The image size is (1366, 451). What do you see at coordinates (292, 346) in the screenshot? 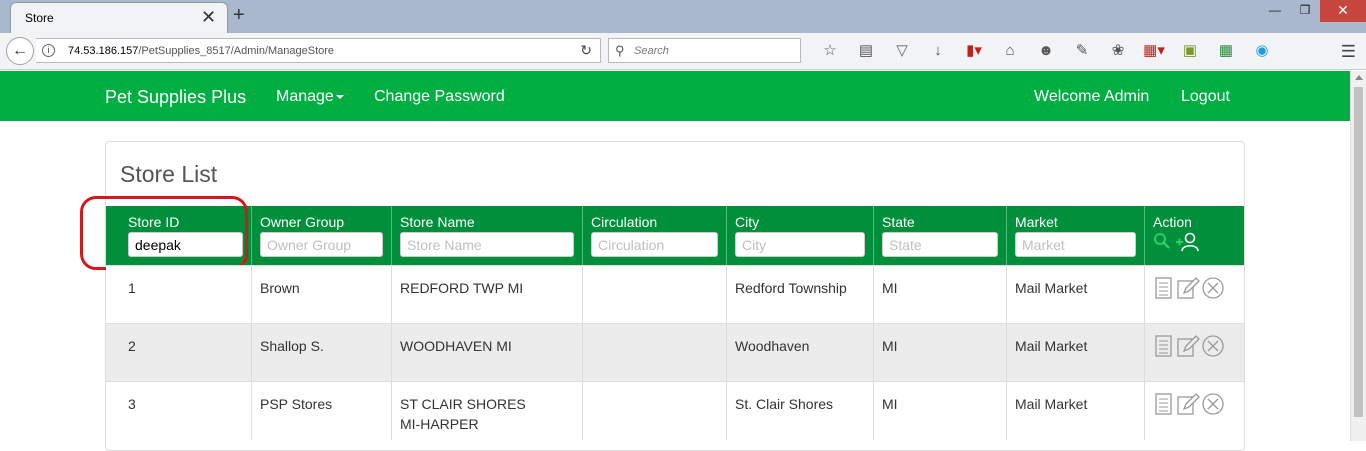
I see `cell-text: Shallop S.` at bounding box center [292, 346].